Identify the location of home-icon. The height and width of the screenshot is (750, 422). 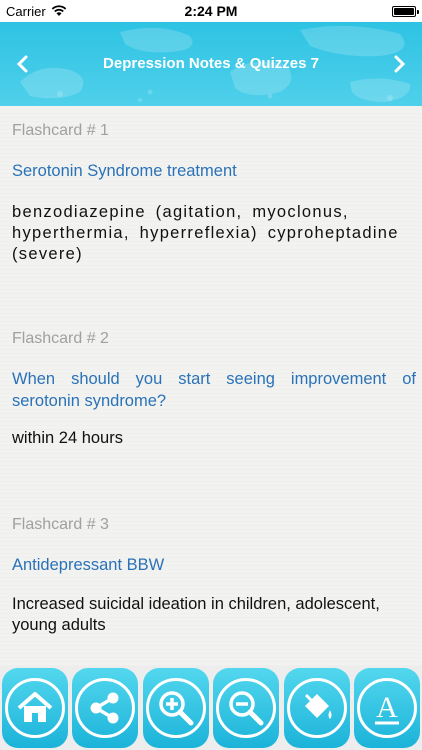
(35, 708).